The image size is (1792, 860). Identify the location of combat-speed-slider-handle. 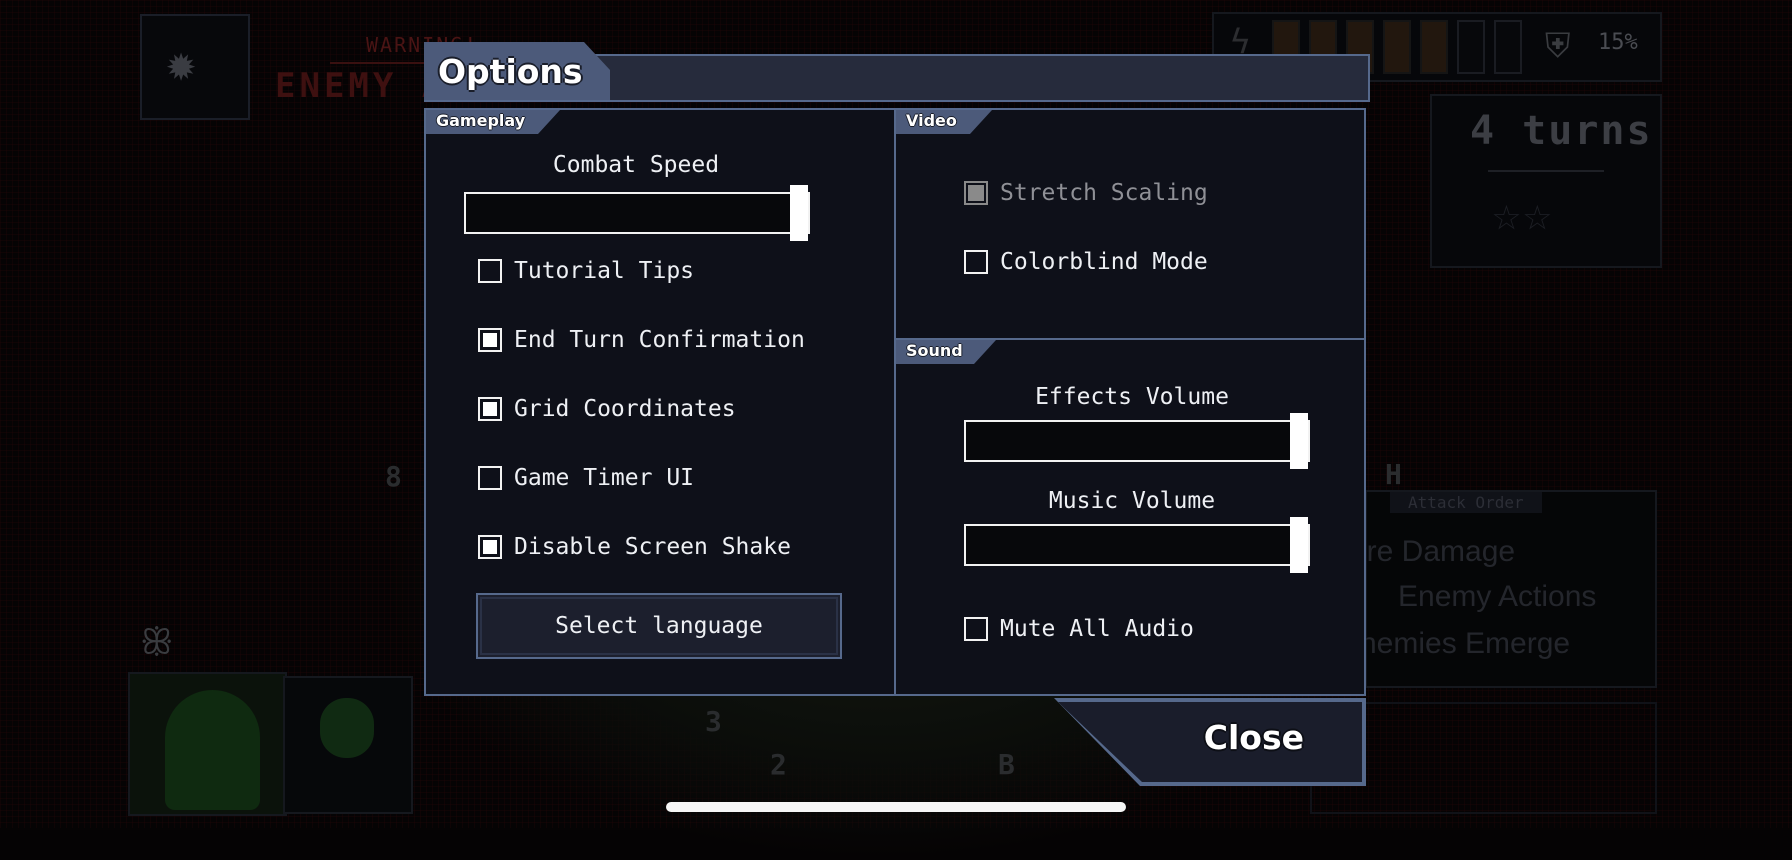
(799, 213).